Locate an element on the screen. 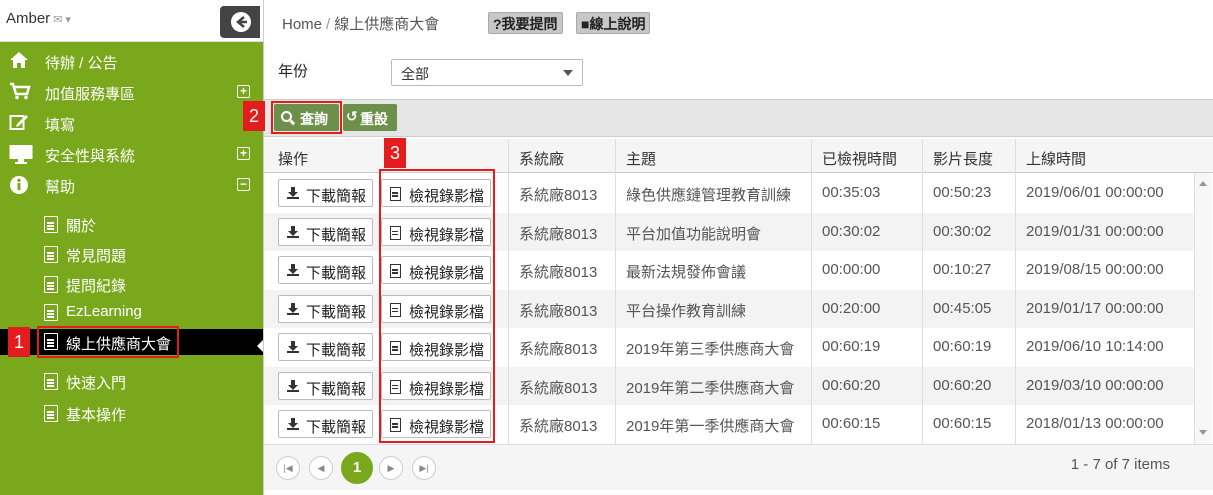  cell-length: 00:60:19 is located at coordinates (962, 346).